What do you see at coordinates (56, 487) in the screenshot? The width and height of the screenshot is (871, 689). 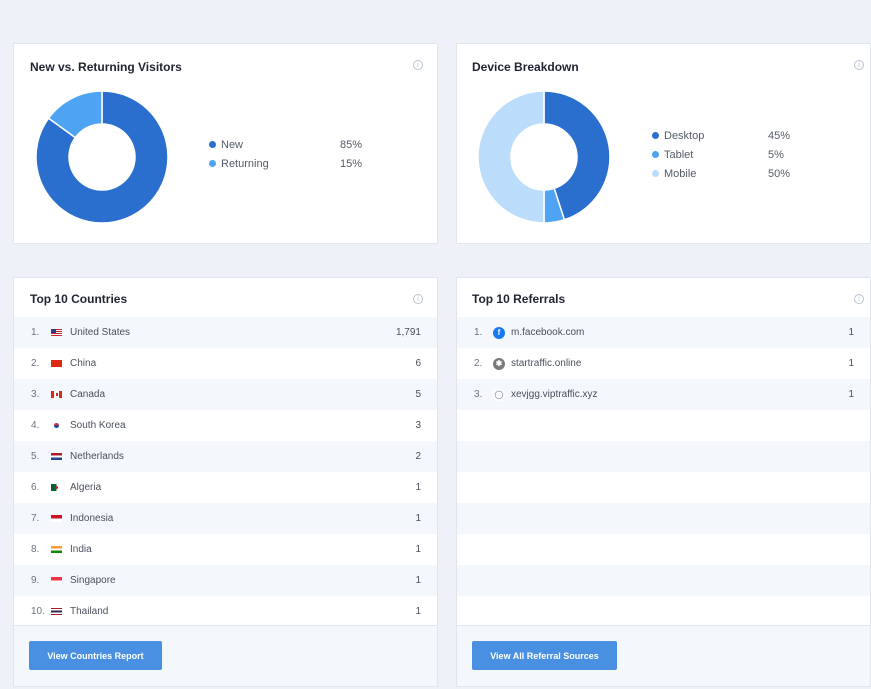 I see `flag-dz-icon` at bounding box center [56, 487].